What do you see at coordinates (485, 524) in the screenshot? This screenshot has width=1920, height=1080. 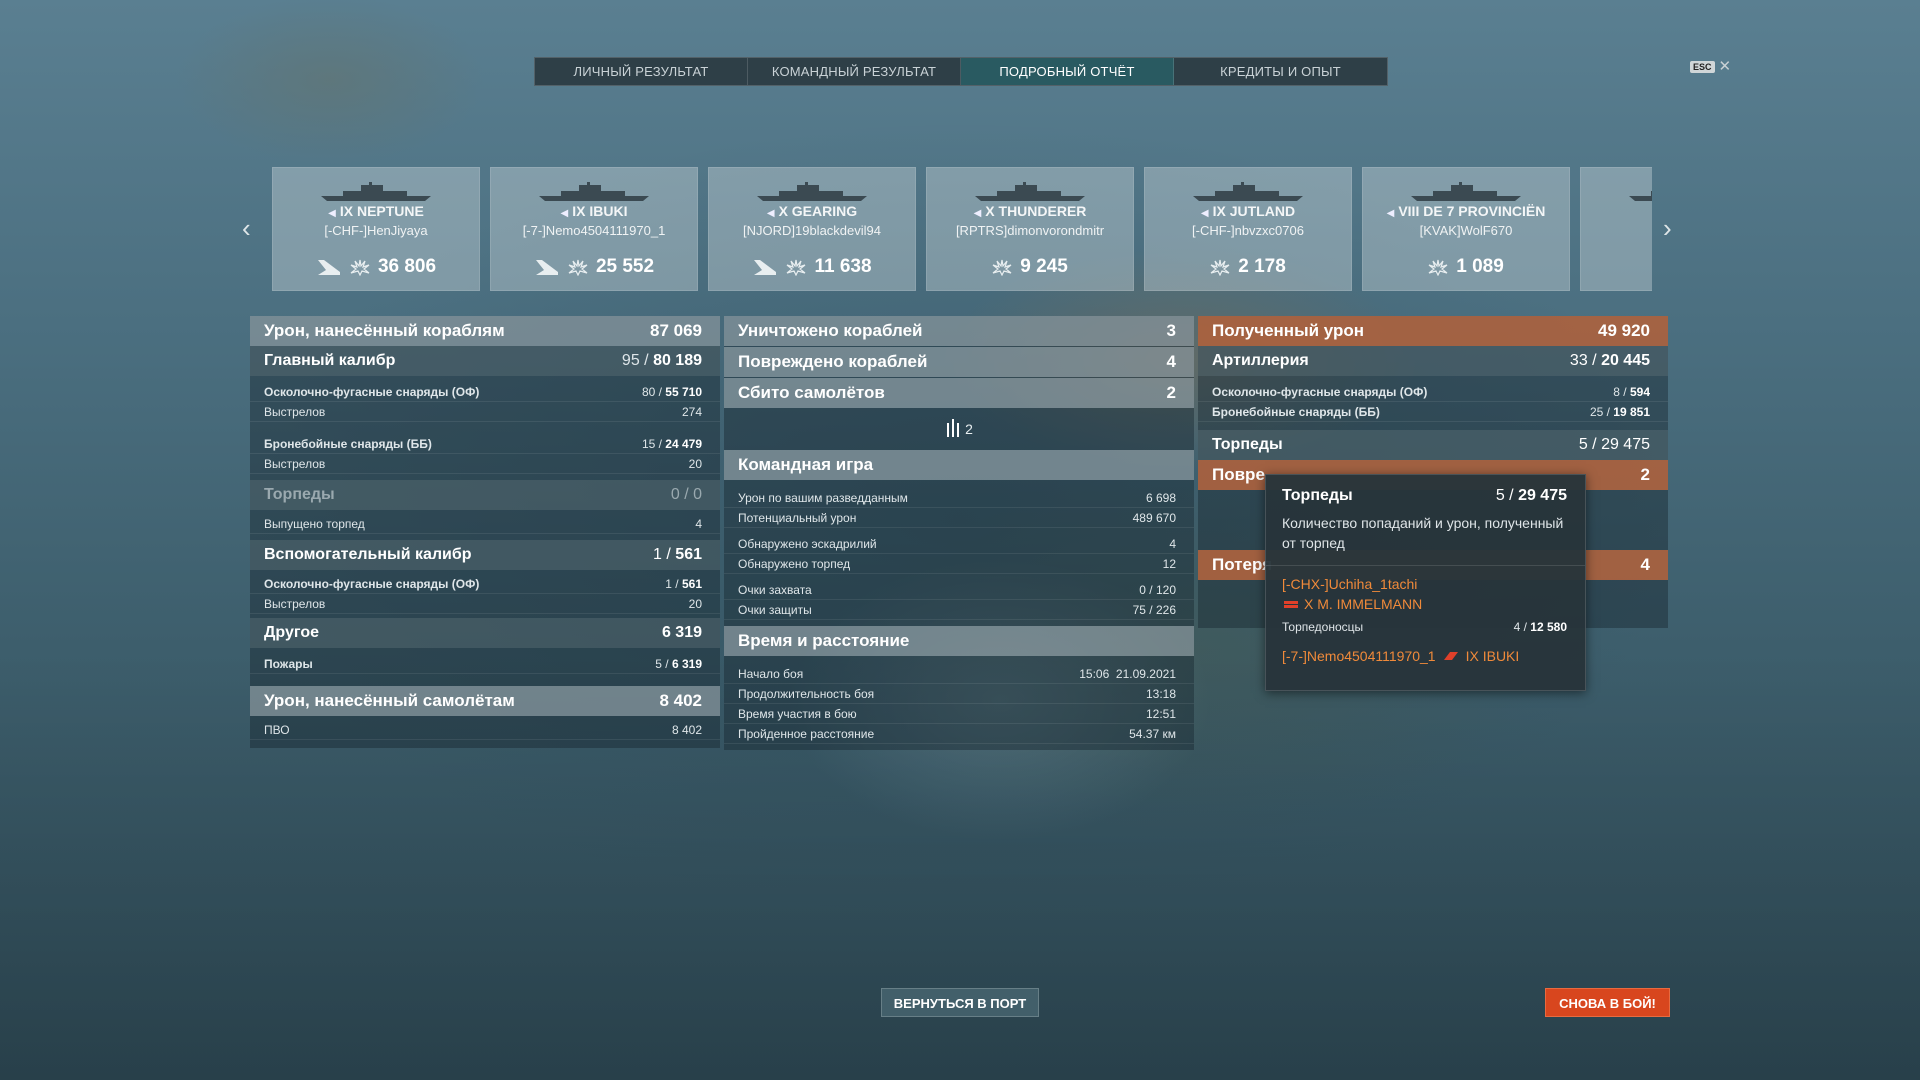 I see `torp-launched-row: Выпущено торпед 4` at bounding box center [485, 524].